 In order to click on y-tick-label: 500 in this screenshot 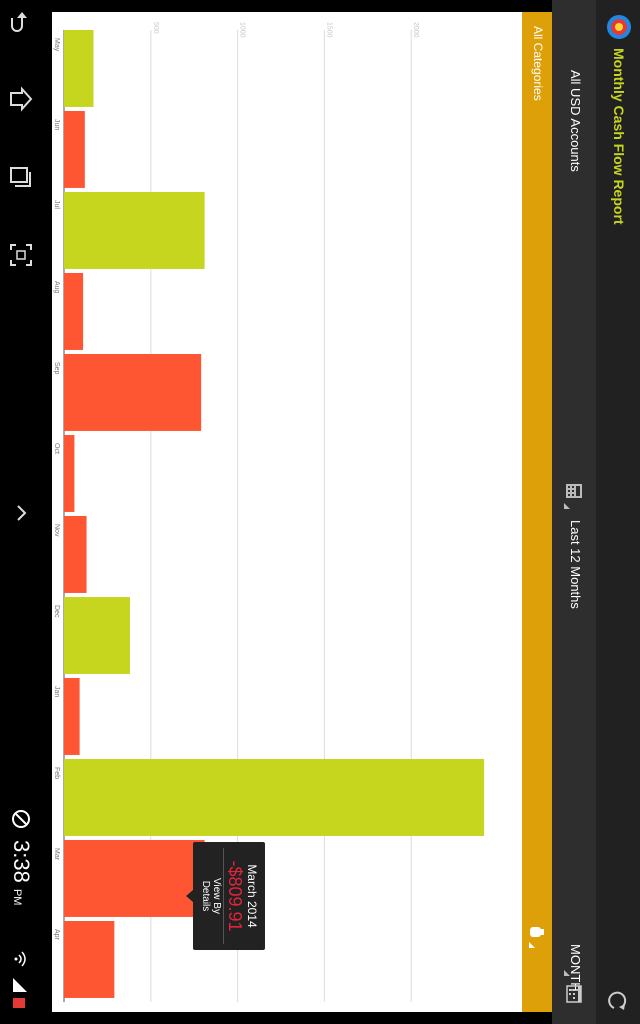, I will do `click(155, 28)`.